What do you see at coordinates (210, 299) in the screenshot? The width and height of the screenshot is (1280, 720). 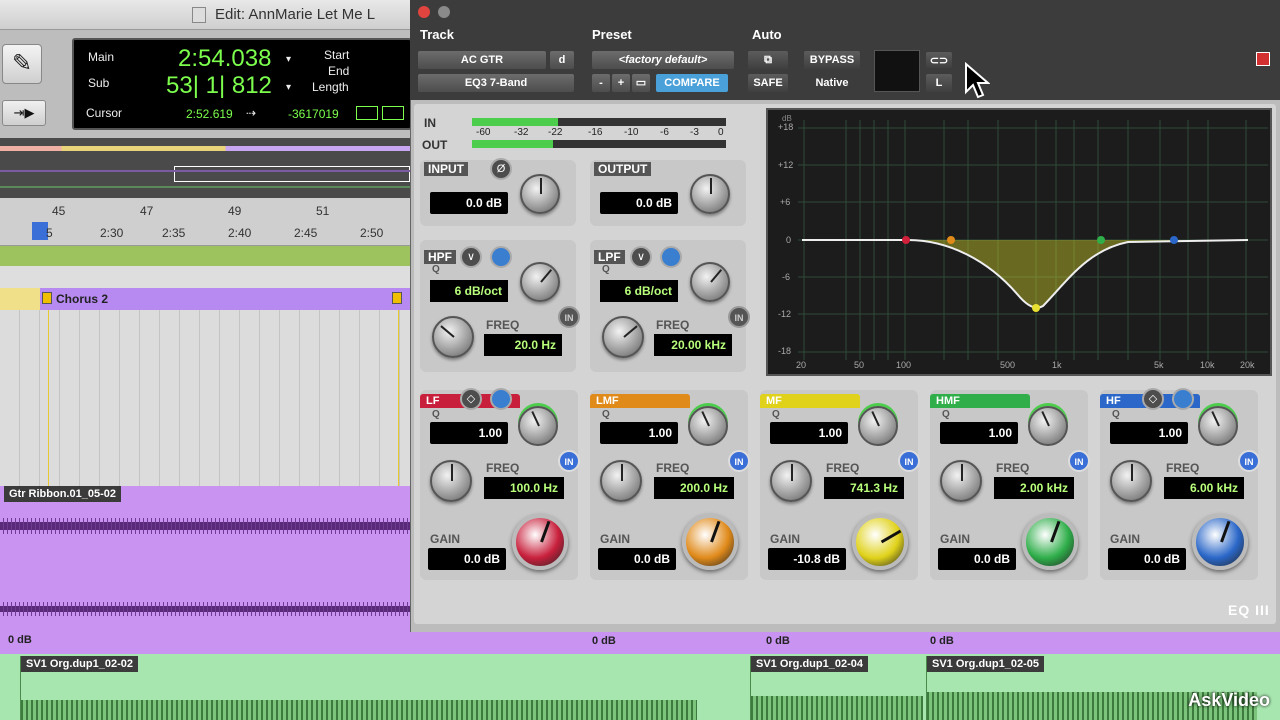 I see `marker-ruler: Chorus 2` at bounding box center [210, 299].